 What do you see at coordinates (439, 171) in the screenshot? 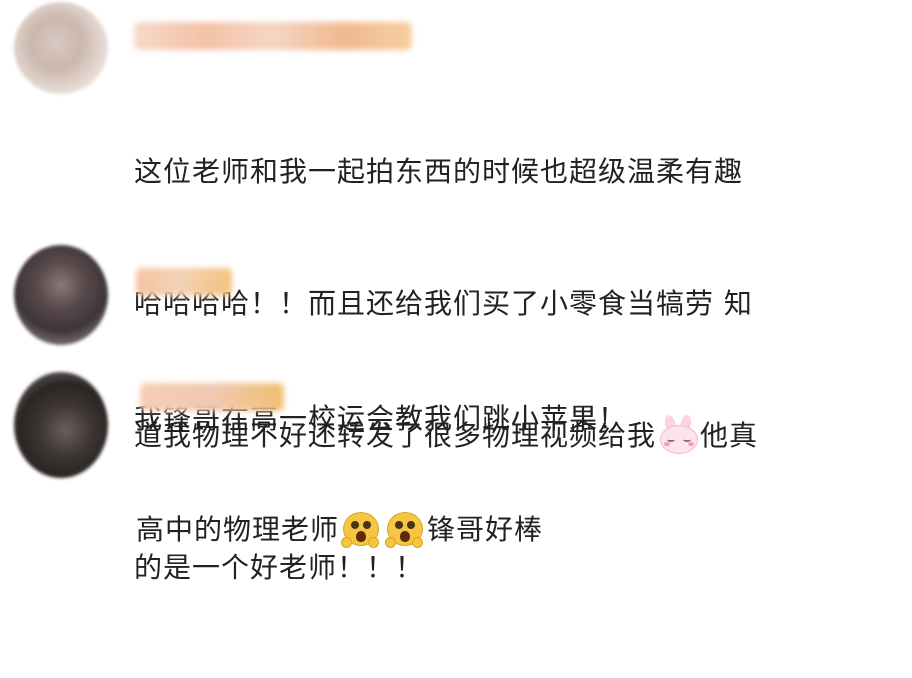
I see `comment-line: 这位老师和我一起拍东西的时候也超级温柔有趣` at bounding box center [439, 171].